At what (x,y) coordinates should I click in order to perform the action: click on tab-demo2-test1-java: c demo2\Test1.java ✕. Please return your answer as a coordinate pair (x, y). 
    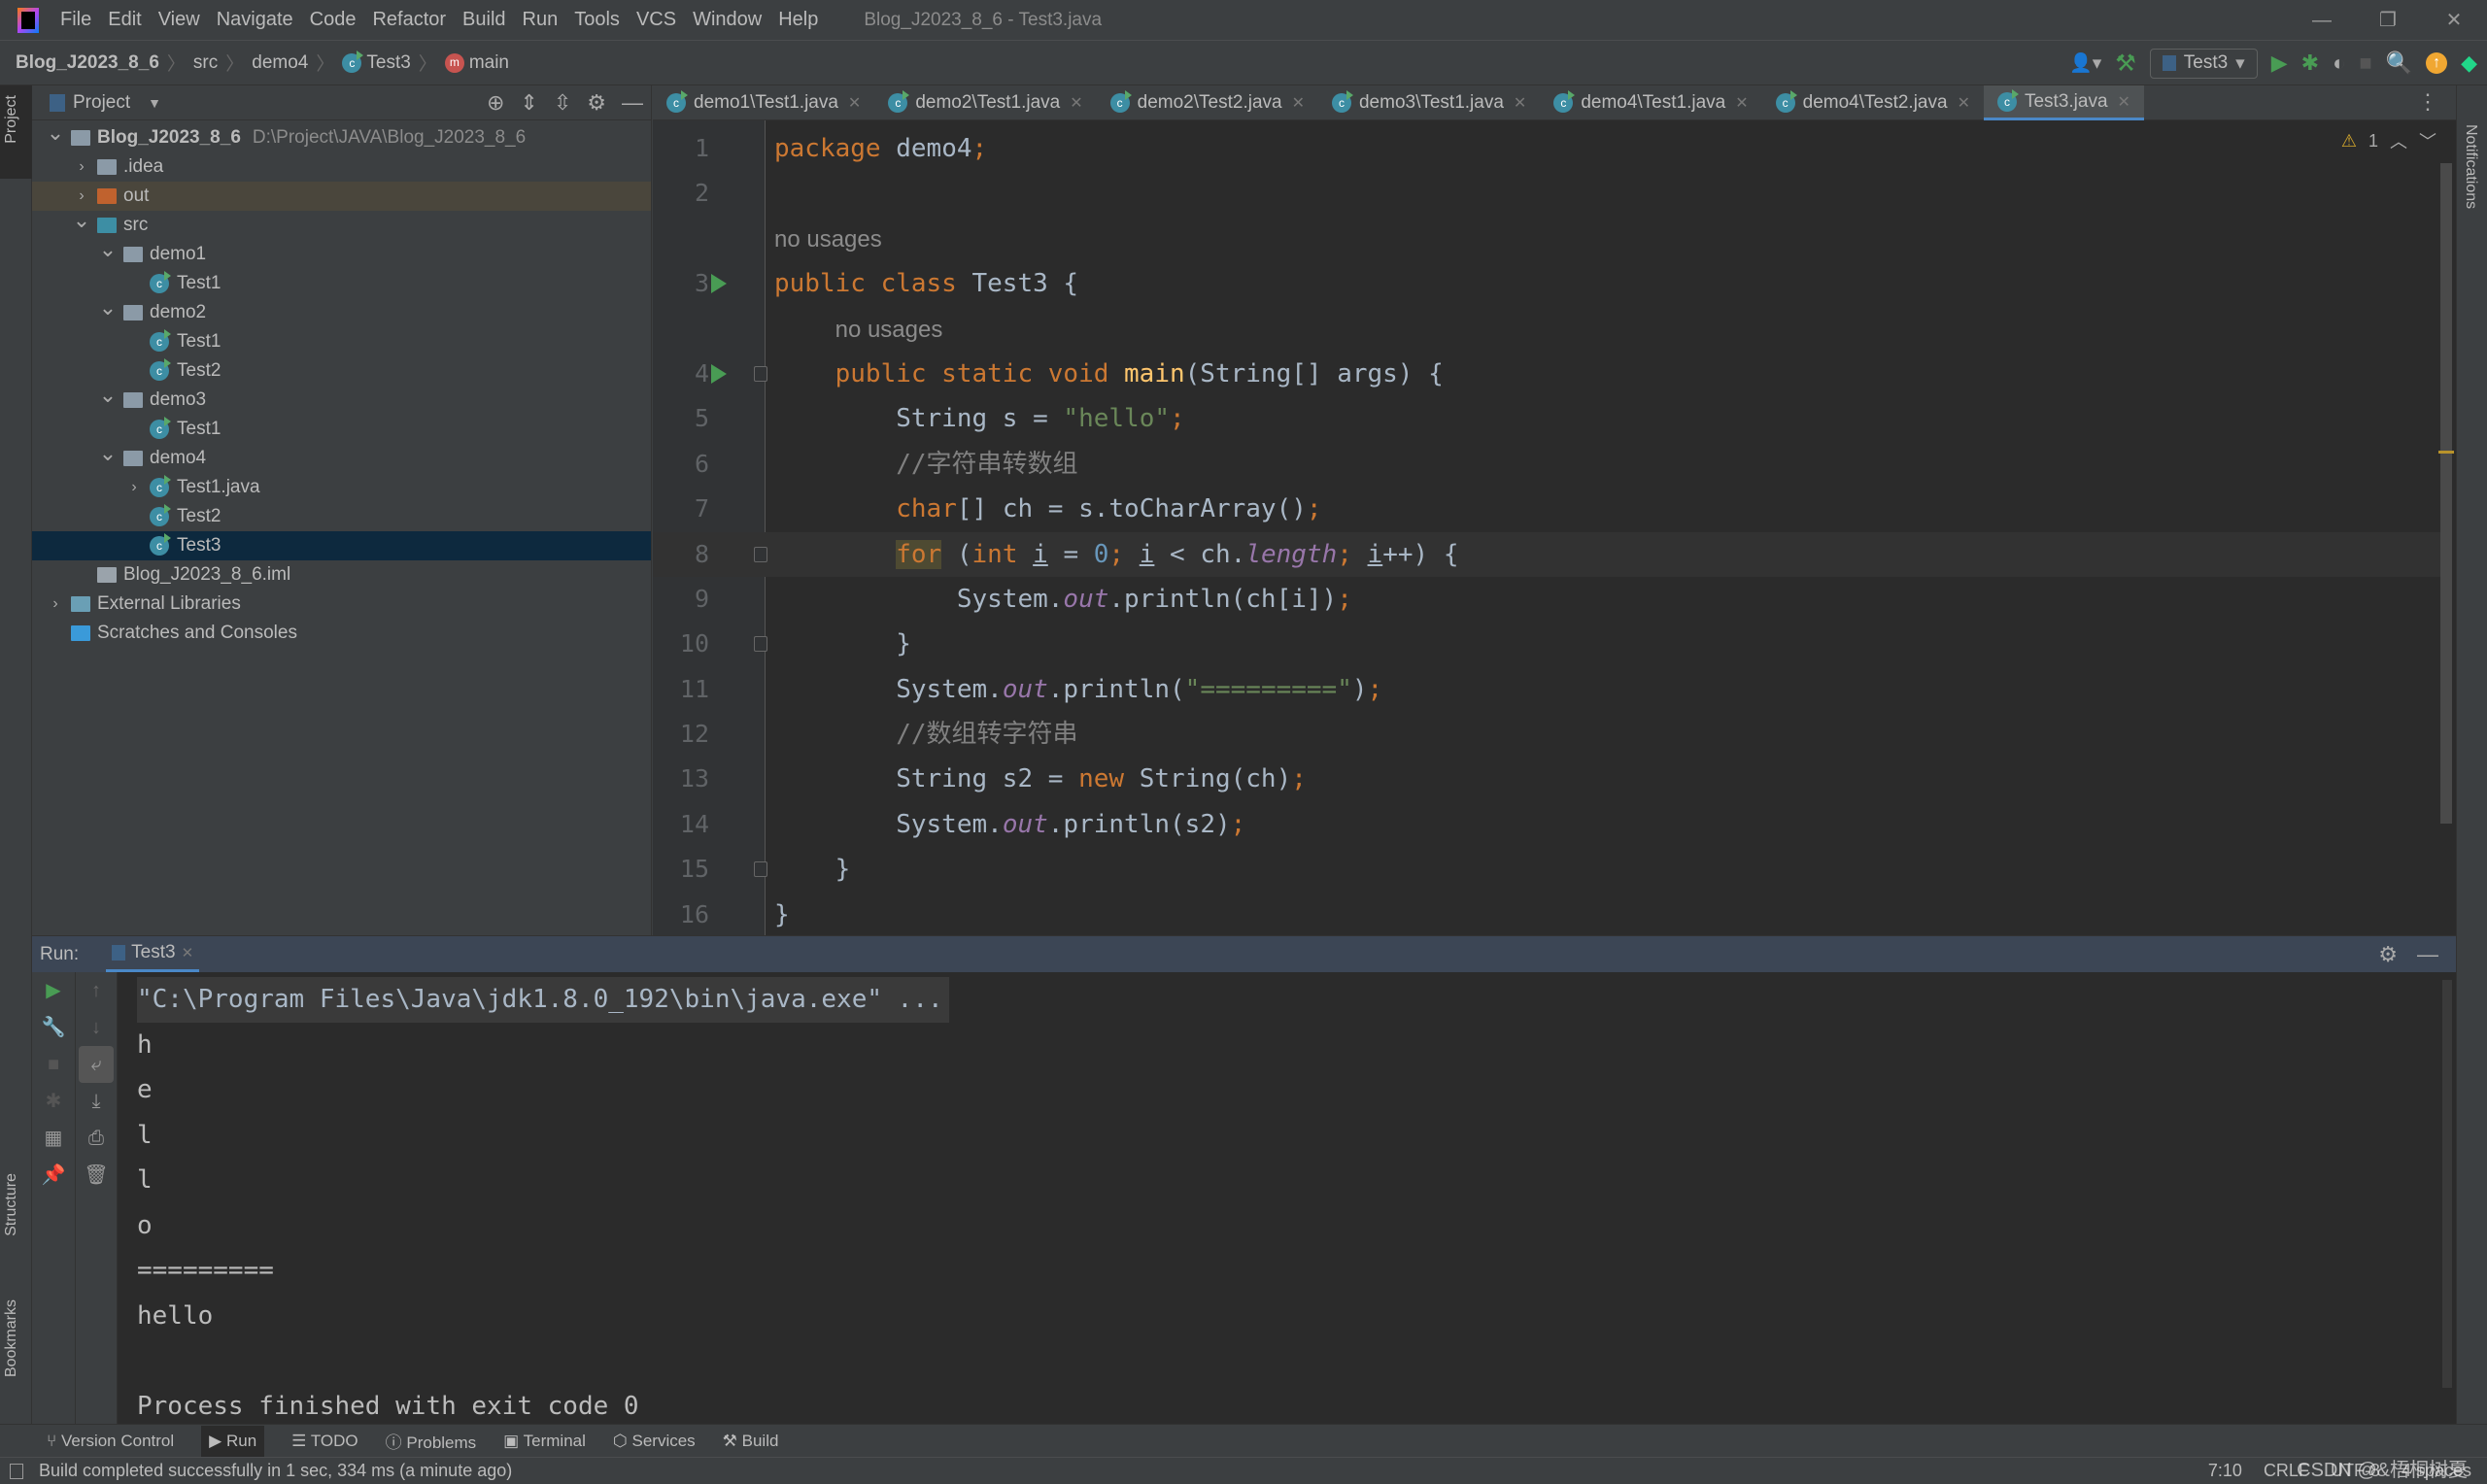
    Looking at the image, I should click on (985, 102).